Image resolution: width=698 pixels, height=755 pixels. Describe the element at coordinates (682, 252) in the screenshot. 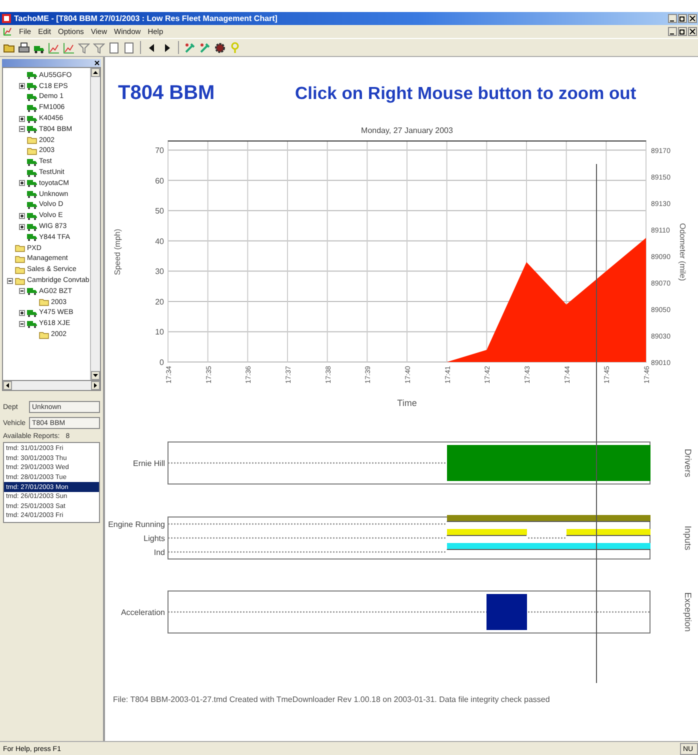

I see `odometer-axis-title: Odometer (mile)` at that location.